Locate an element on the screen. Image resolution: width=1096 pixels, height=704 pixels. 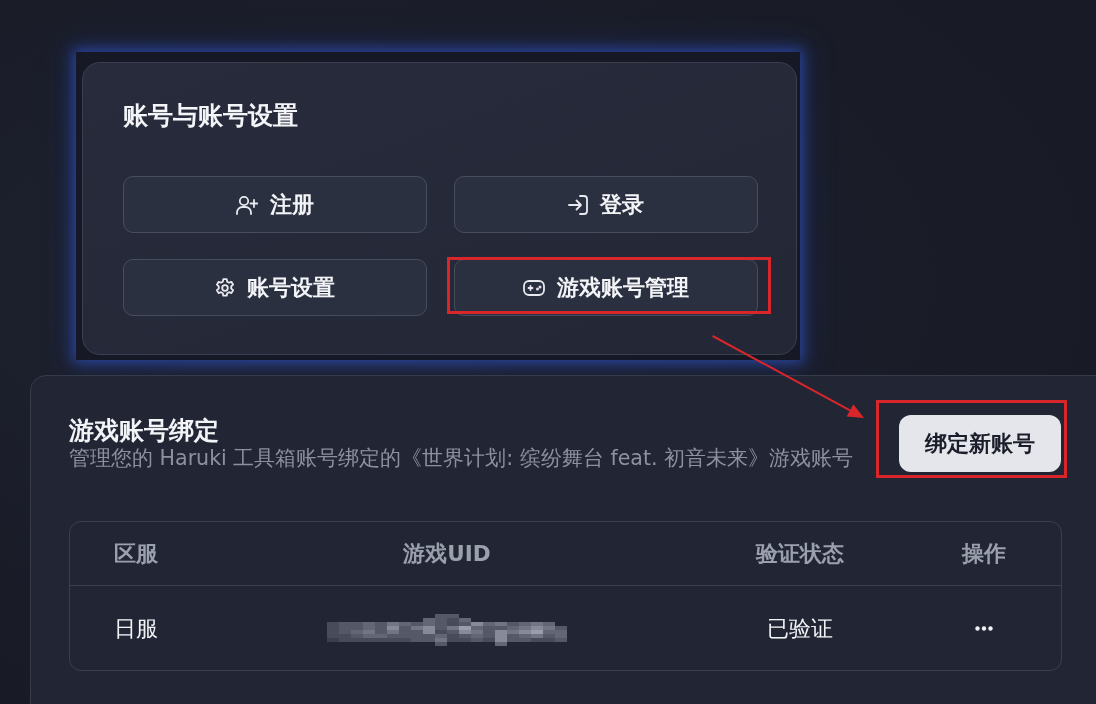
column-header: 操作 is located at coordinates (984, 554).